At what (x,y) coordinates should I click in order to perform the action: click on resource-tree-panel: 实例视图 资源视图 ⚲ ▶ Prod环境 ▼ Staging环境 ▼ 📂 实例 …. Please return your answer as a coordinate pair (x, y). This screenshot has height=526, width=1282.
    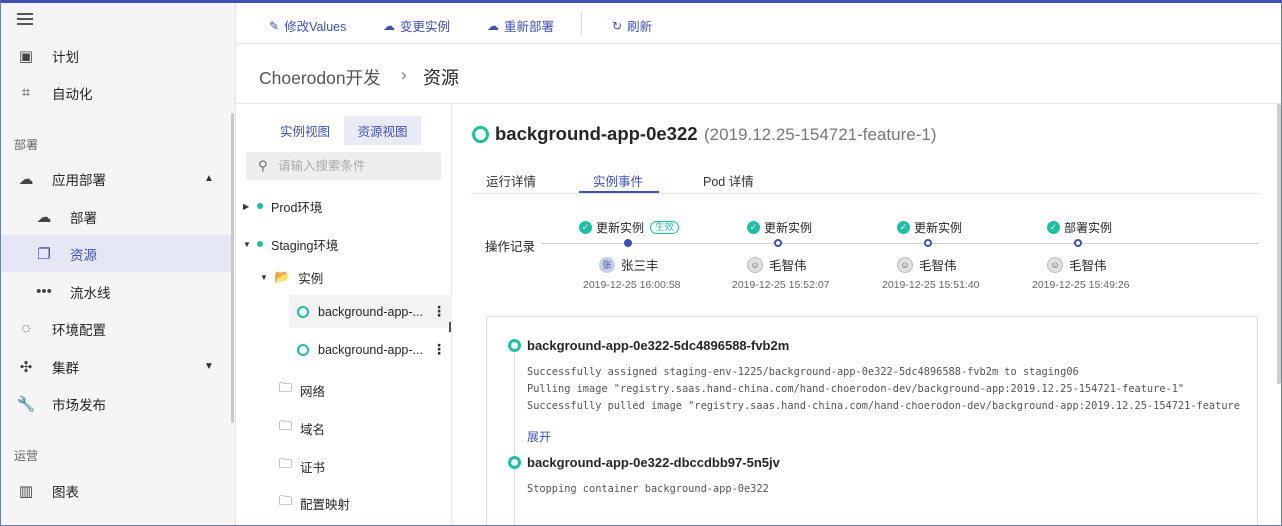
    Looking at the image, I should click on (344, 314).